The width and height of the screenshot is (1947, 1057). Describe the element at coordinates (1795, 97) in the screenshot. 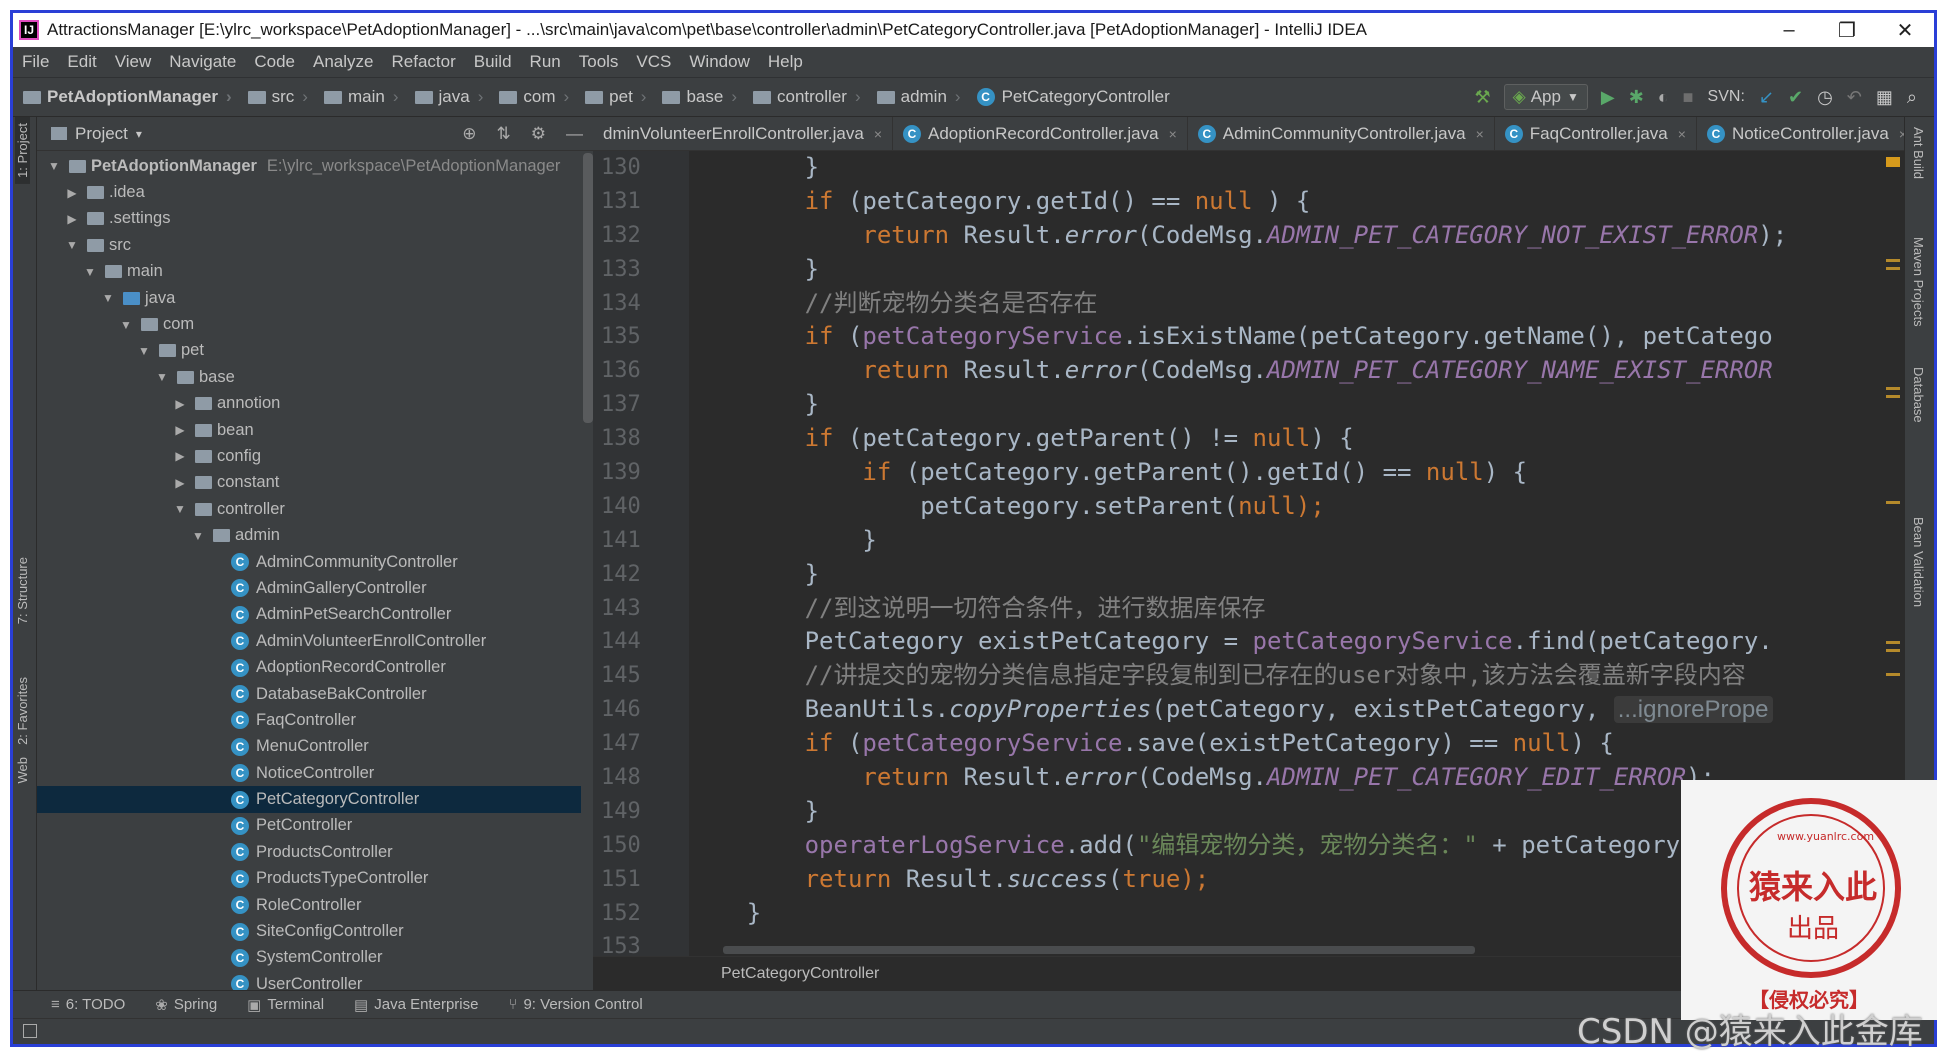

I see `svn-commit-icon: ✔` at that location.